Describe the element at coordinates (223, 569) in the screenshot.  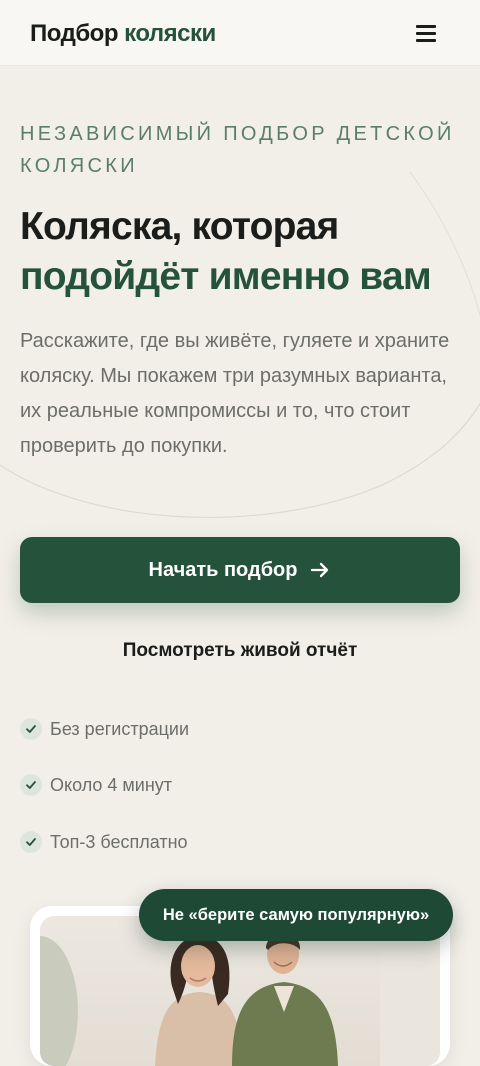
I see `start-selection-label: Начать подбор` at that location.